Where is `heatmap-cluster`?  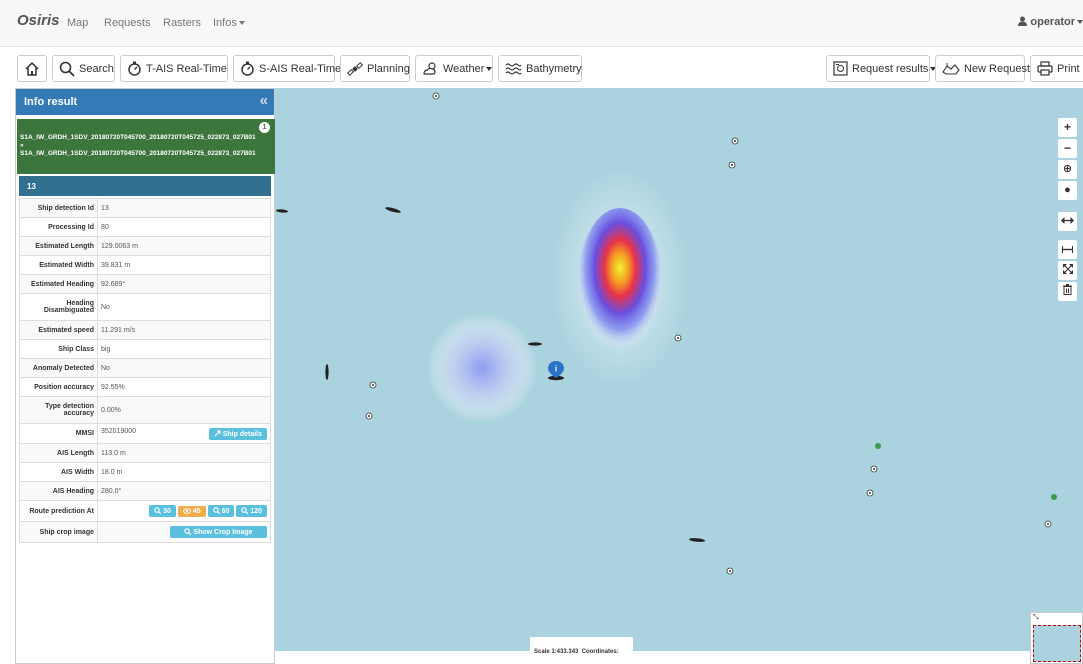
heatmap-cluster is located at coordinates (482, 368).